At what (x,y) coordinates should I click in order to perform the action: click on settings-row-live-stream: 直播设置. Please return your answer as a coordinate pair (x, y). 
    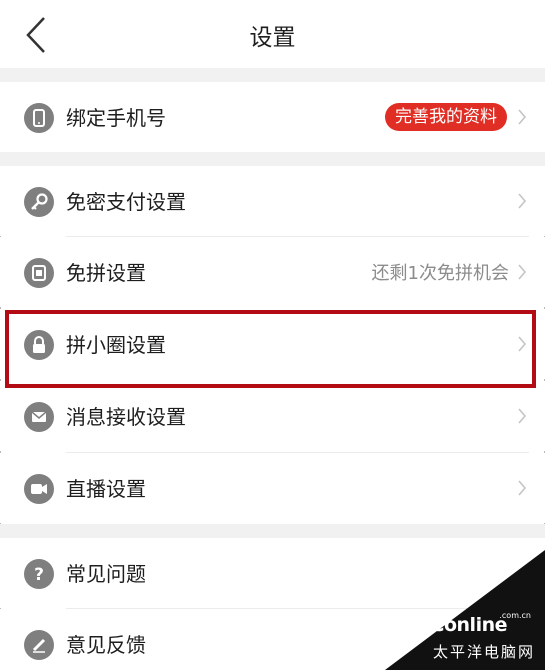
    Looking at the image, I should click on (272, 488).